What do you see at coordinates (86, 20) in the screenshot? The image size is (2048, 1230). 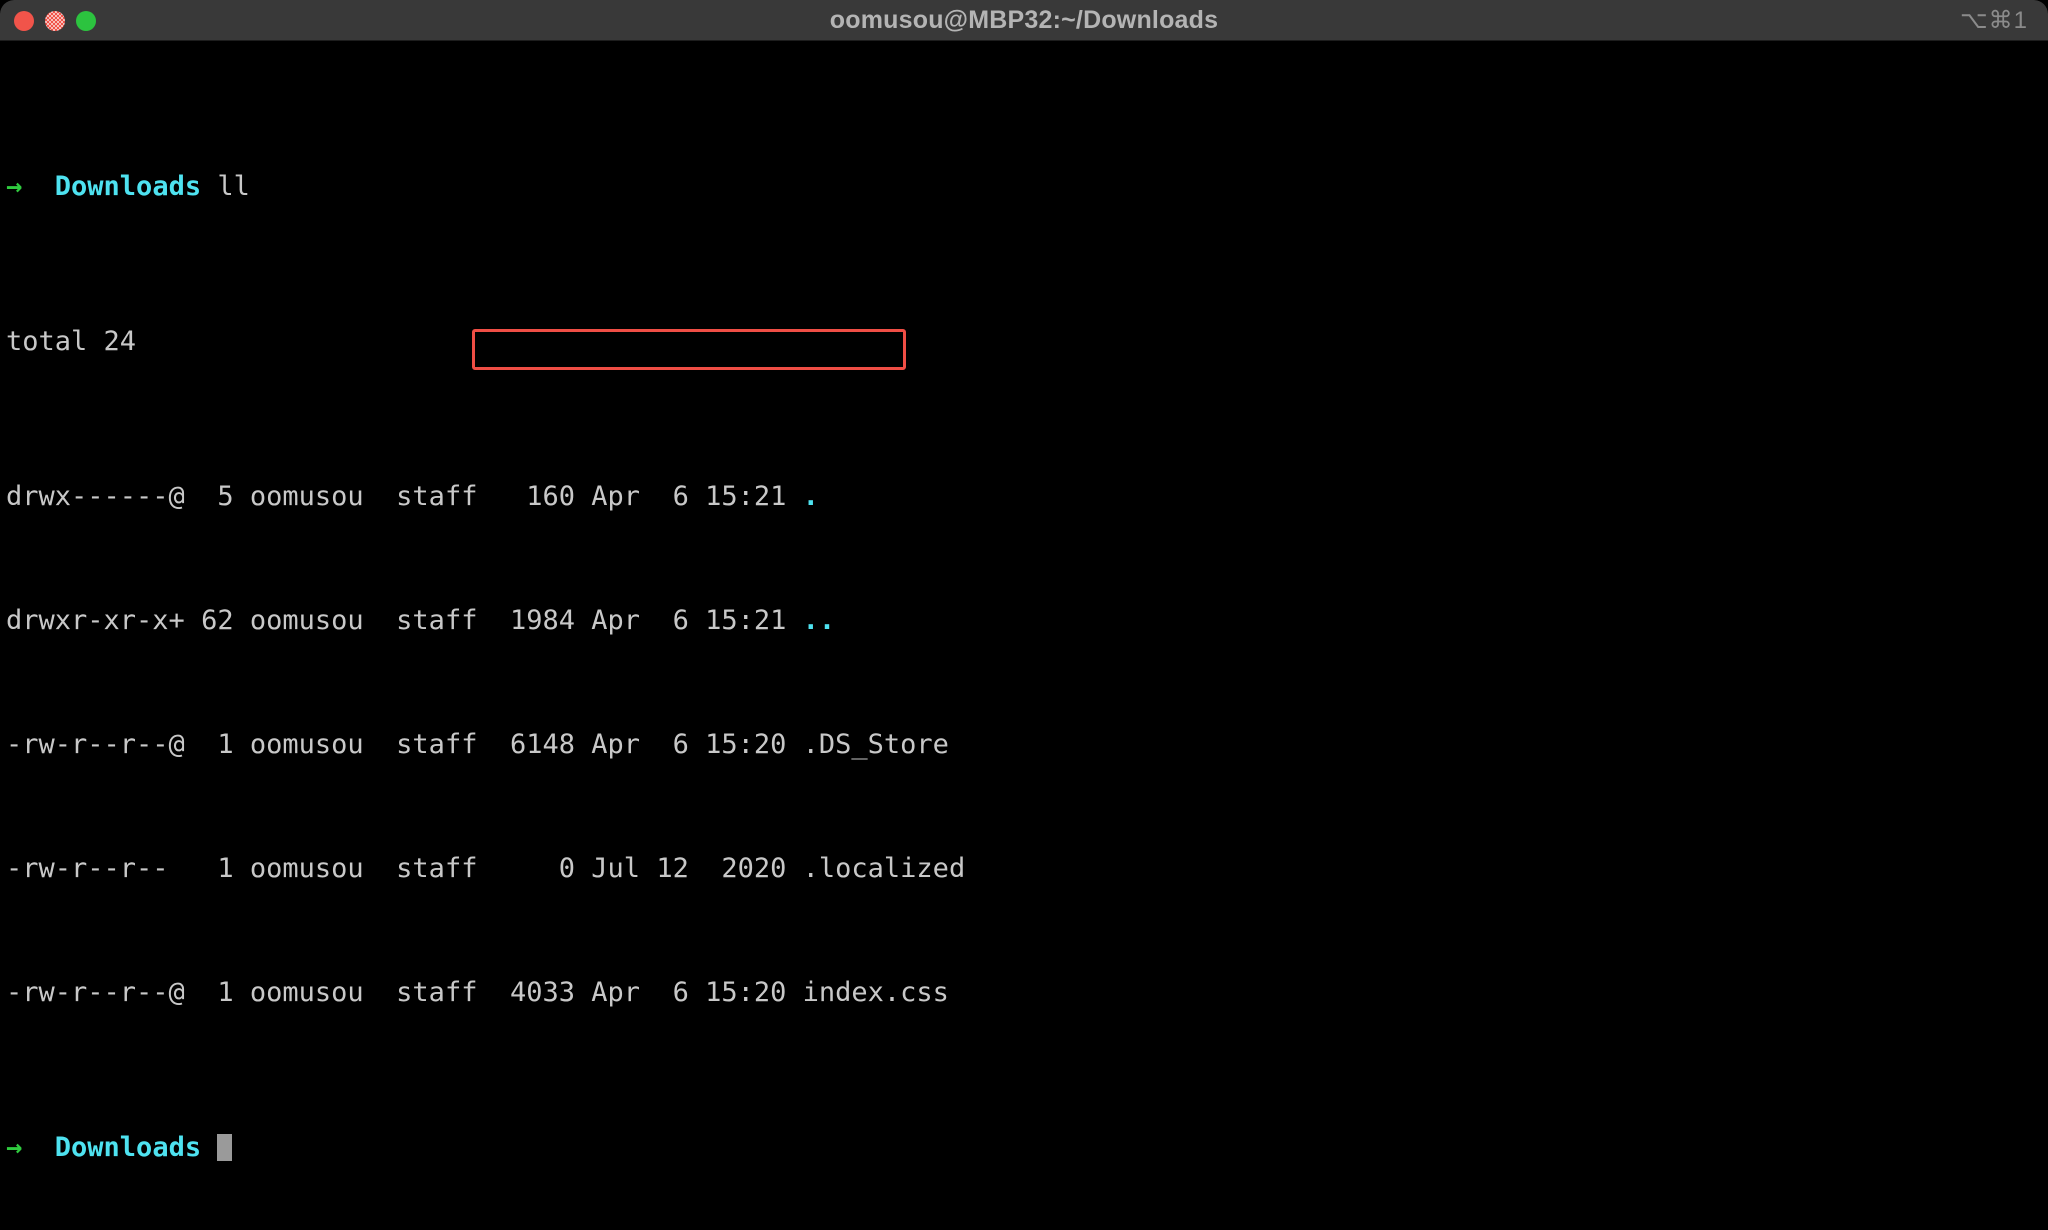 I see `maximize-window-button` at bounding box center [86, 20].